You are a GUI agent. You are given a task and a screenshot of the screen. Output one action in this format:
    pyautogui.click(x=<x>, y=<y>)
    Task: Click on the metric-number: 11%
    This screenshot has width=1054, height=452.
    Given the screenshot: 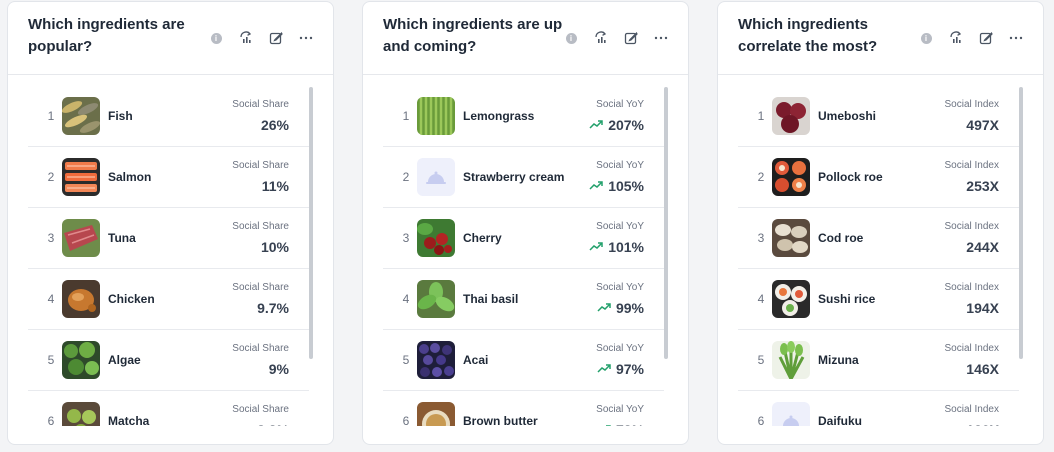 What is the action you would take?
    pyautogui.click(x=275, y=186)
    